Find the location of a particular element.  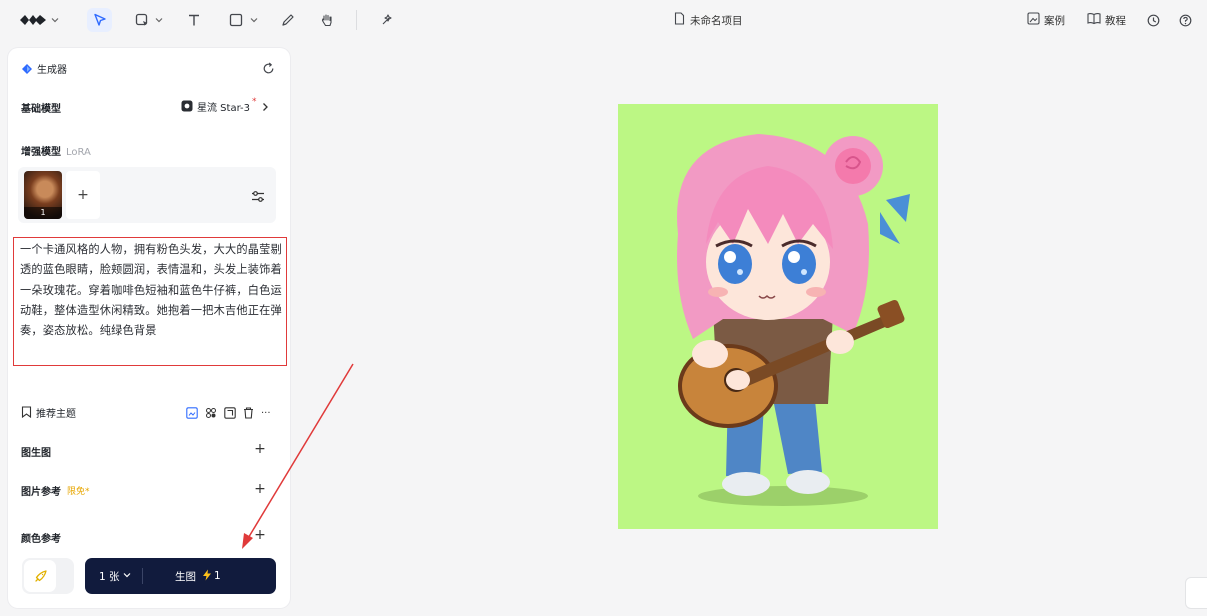

cursor-icon is located at coordinates (100, 20).